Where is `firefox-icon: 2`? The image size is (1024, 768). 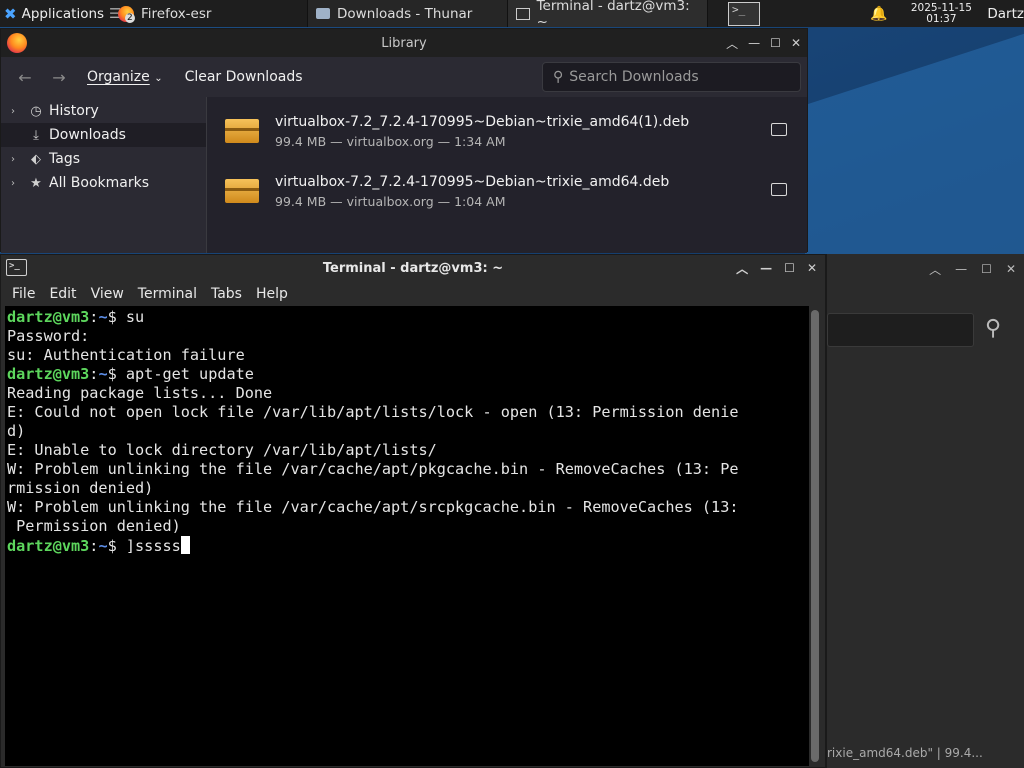
firefox-icon: 2 is located at coordinates (126, 14).